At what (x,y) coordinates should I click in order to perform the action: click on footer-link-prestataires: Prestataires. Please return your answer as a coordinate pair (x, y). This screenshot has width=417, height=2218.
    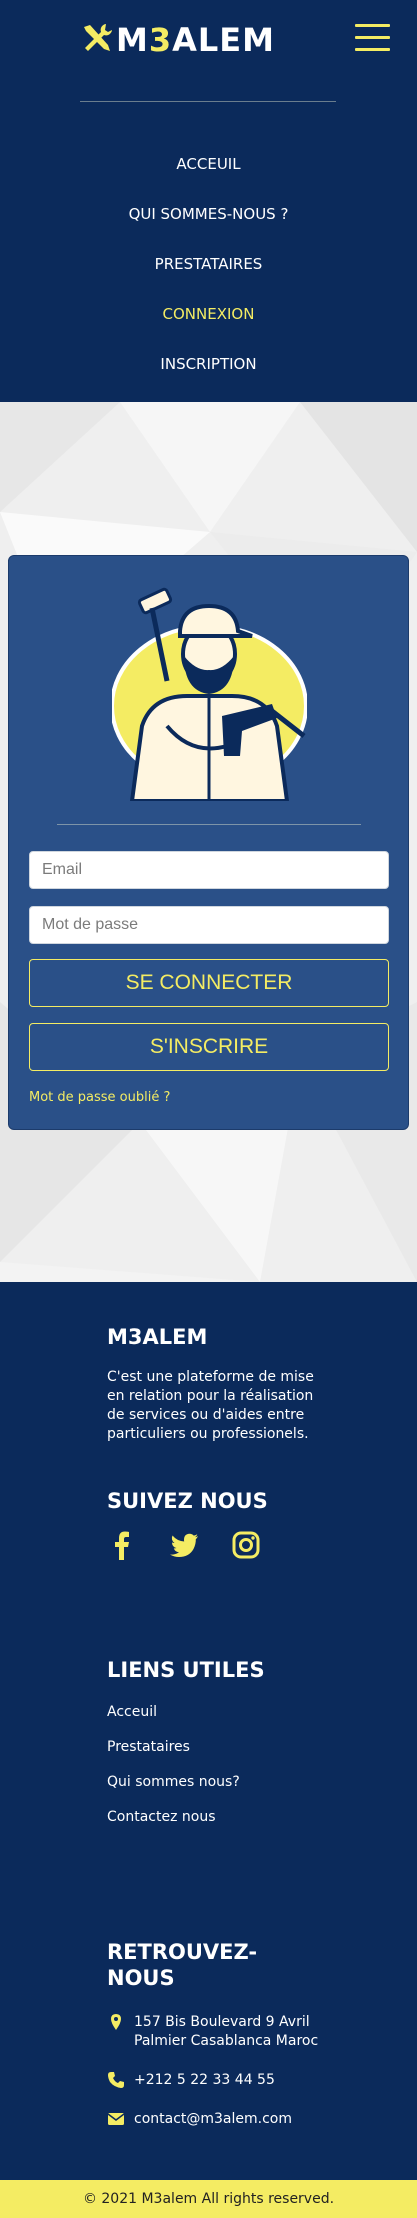
    Looking at the image, I should click on (148, 1747).